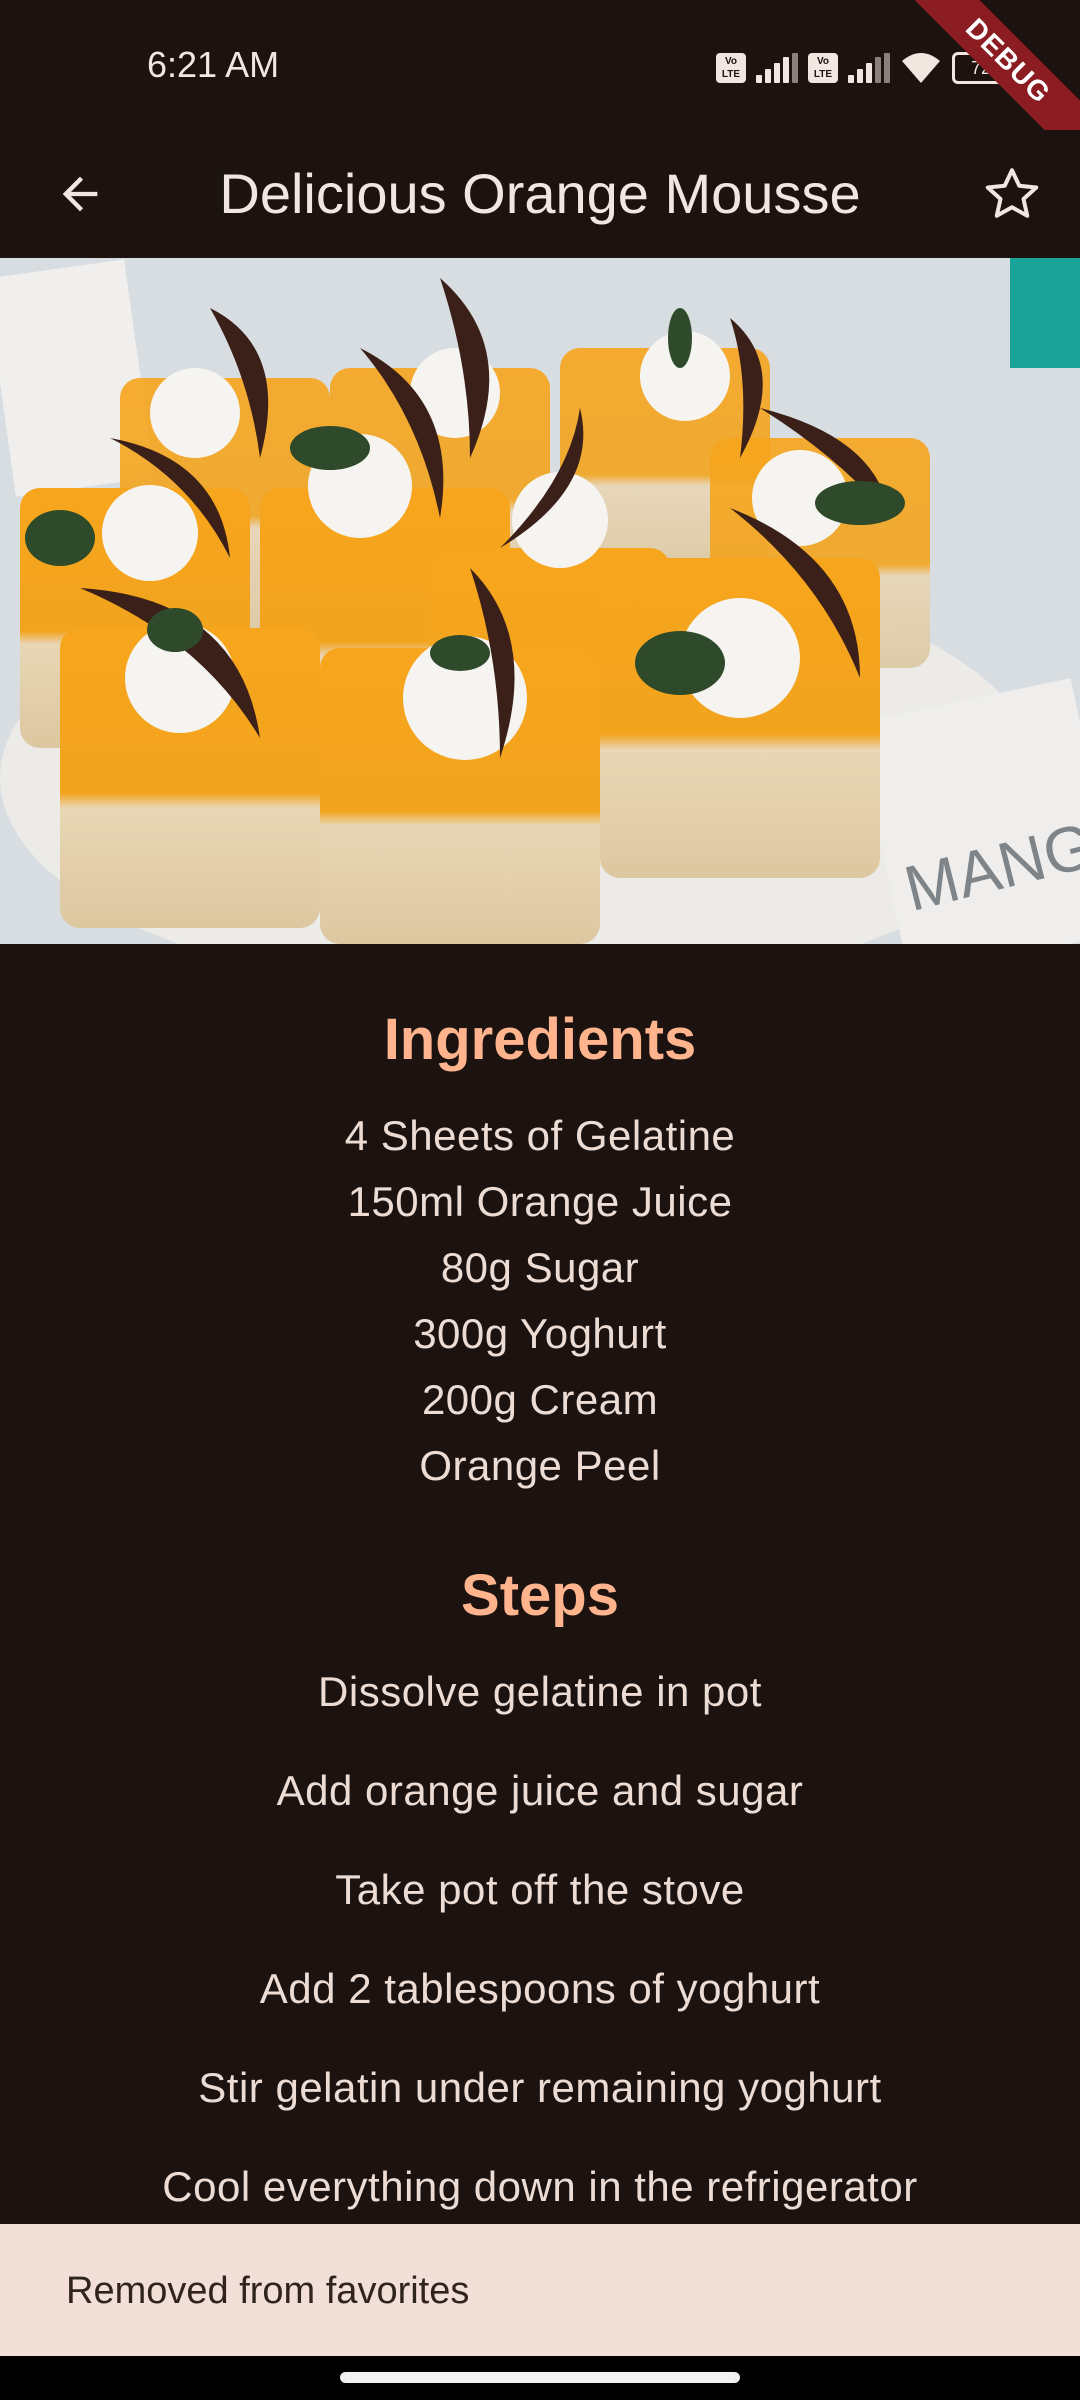 The height and width of the screenshot is (2400, 1080). What do you see at coordinates (268, 2291) in the screenshot?
I see `snackbar-message: Removed from favorites` at bounding box center [268, 2291].